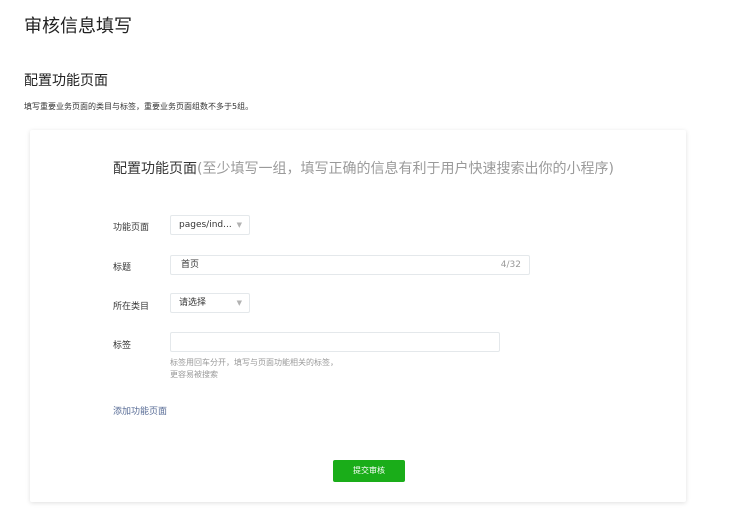 The image size is (747, 516). I want to click on category-select-value: 请选择, so click(193, 303).